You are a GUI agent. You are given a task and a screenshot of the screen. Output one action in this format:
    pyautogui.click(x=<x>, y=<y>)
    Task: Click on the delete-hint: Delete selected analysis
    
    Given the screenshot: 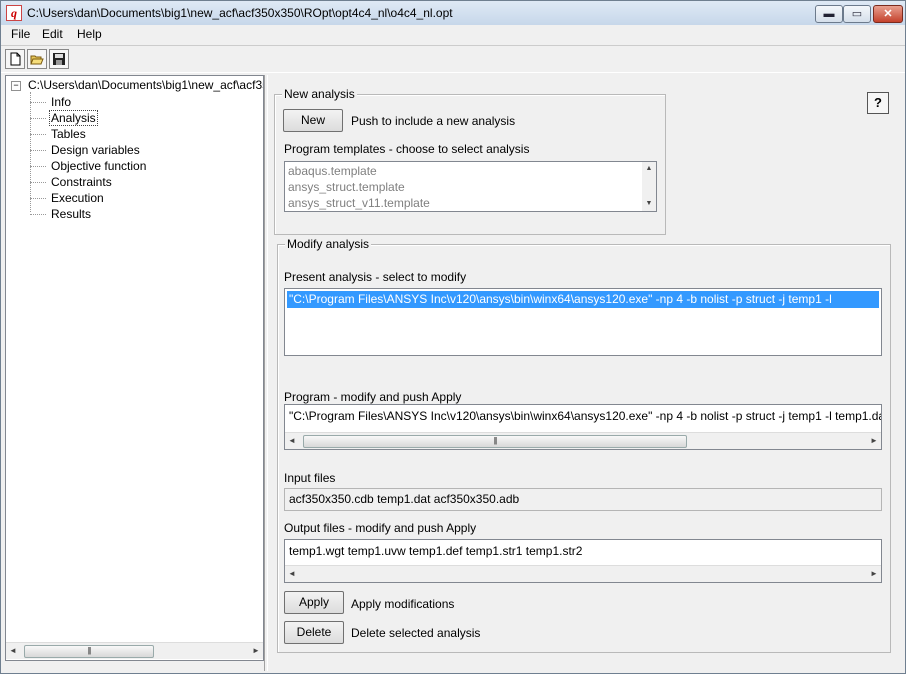 What is the action you would take?
    pyautogui.click(x=416, y=633)
    